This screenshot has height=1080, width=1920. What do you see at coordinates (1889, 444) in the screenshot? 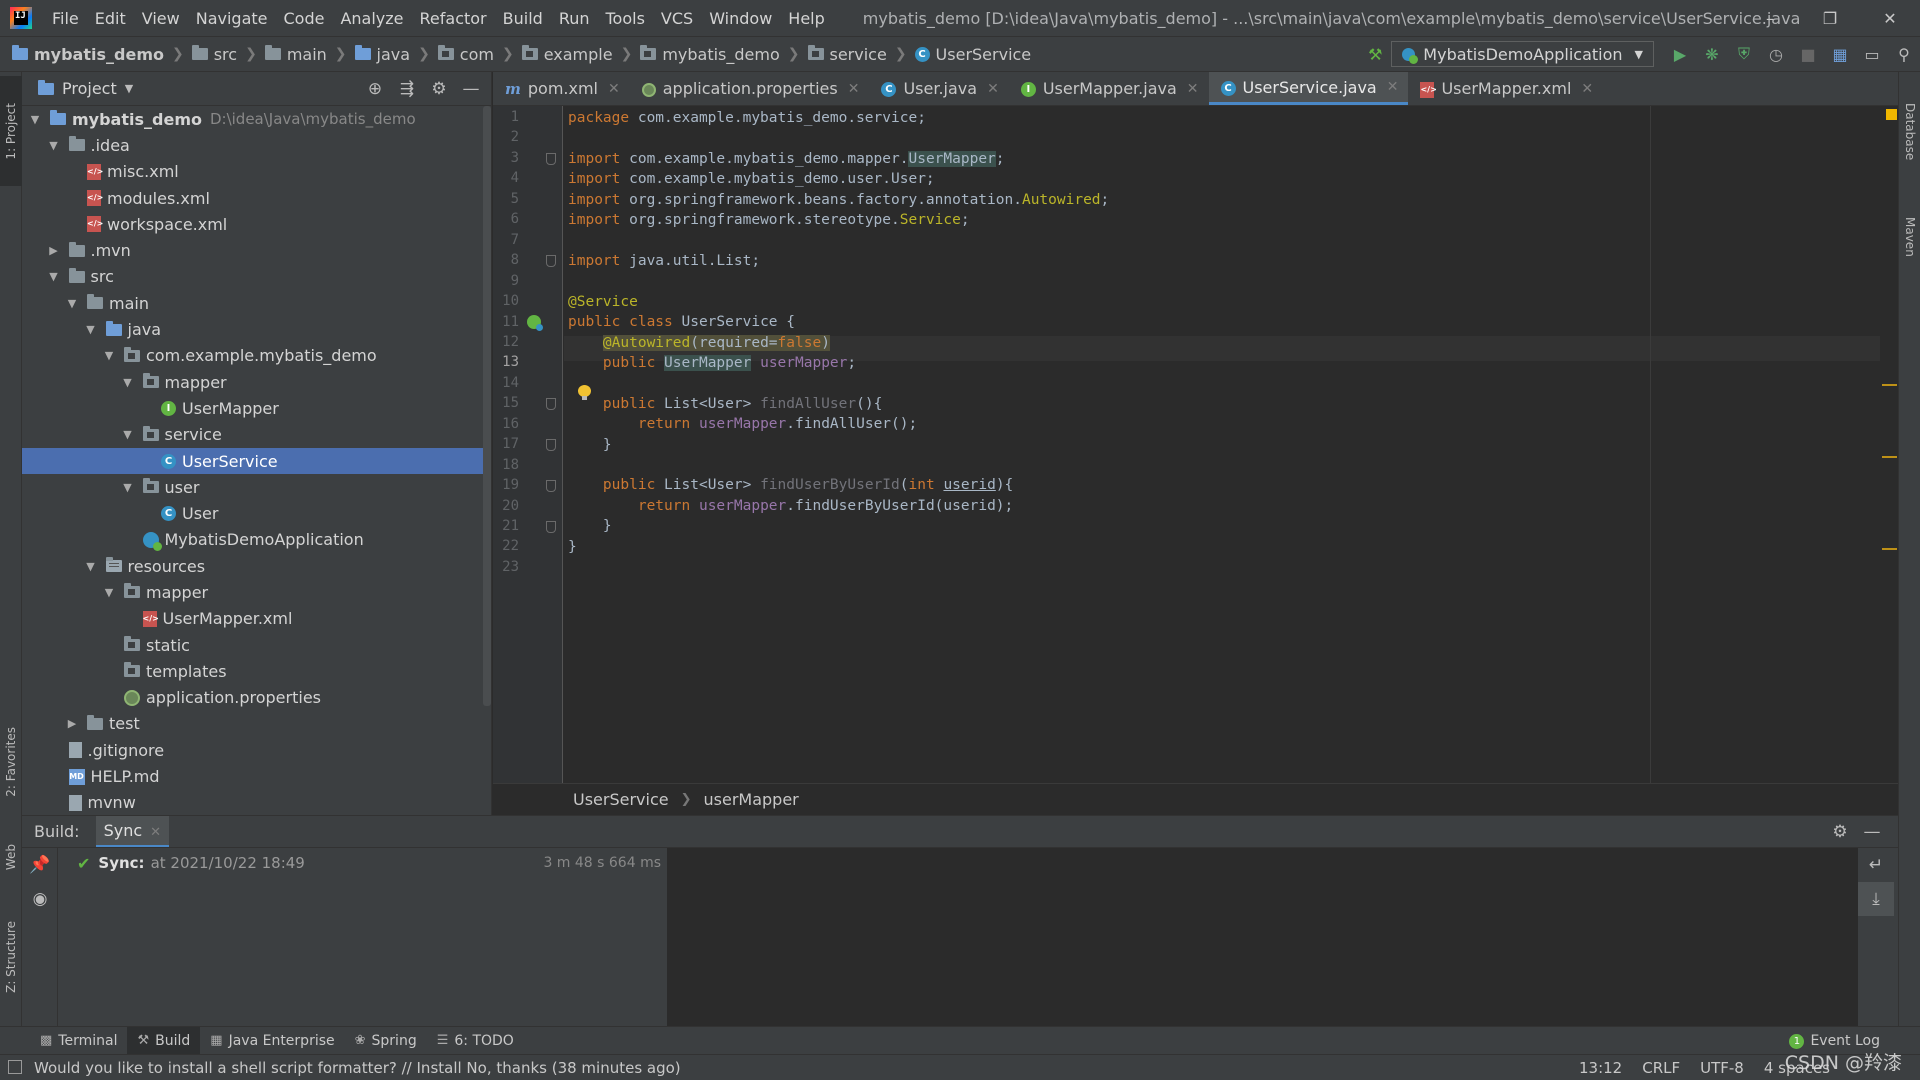
I see `editor-error-stripe` at bounding box center [1889, 444].